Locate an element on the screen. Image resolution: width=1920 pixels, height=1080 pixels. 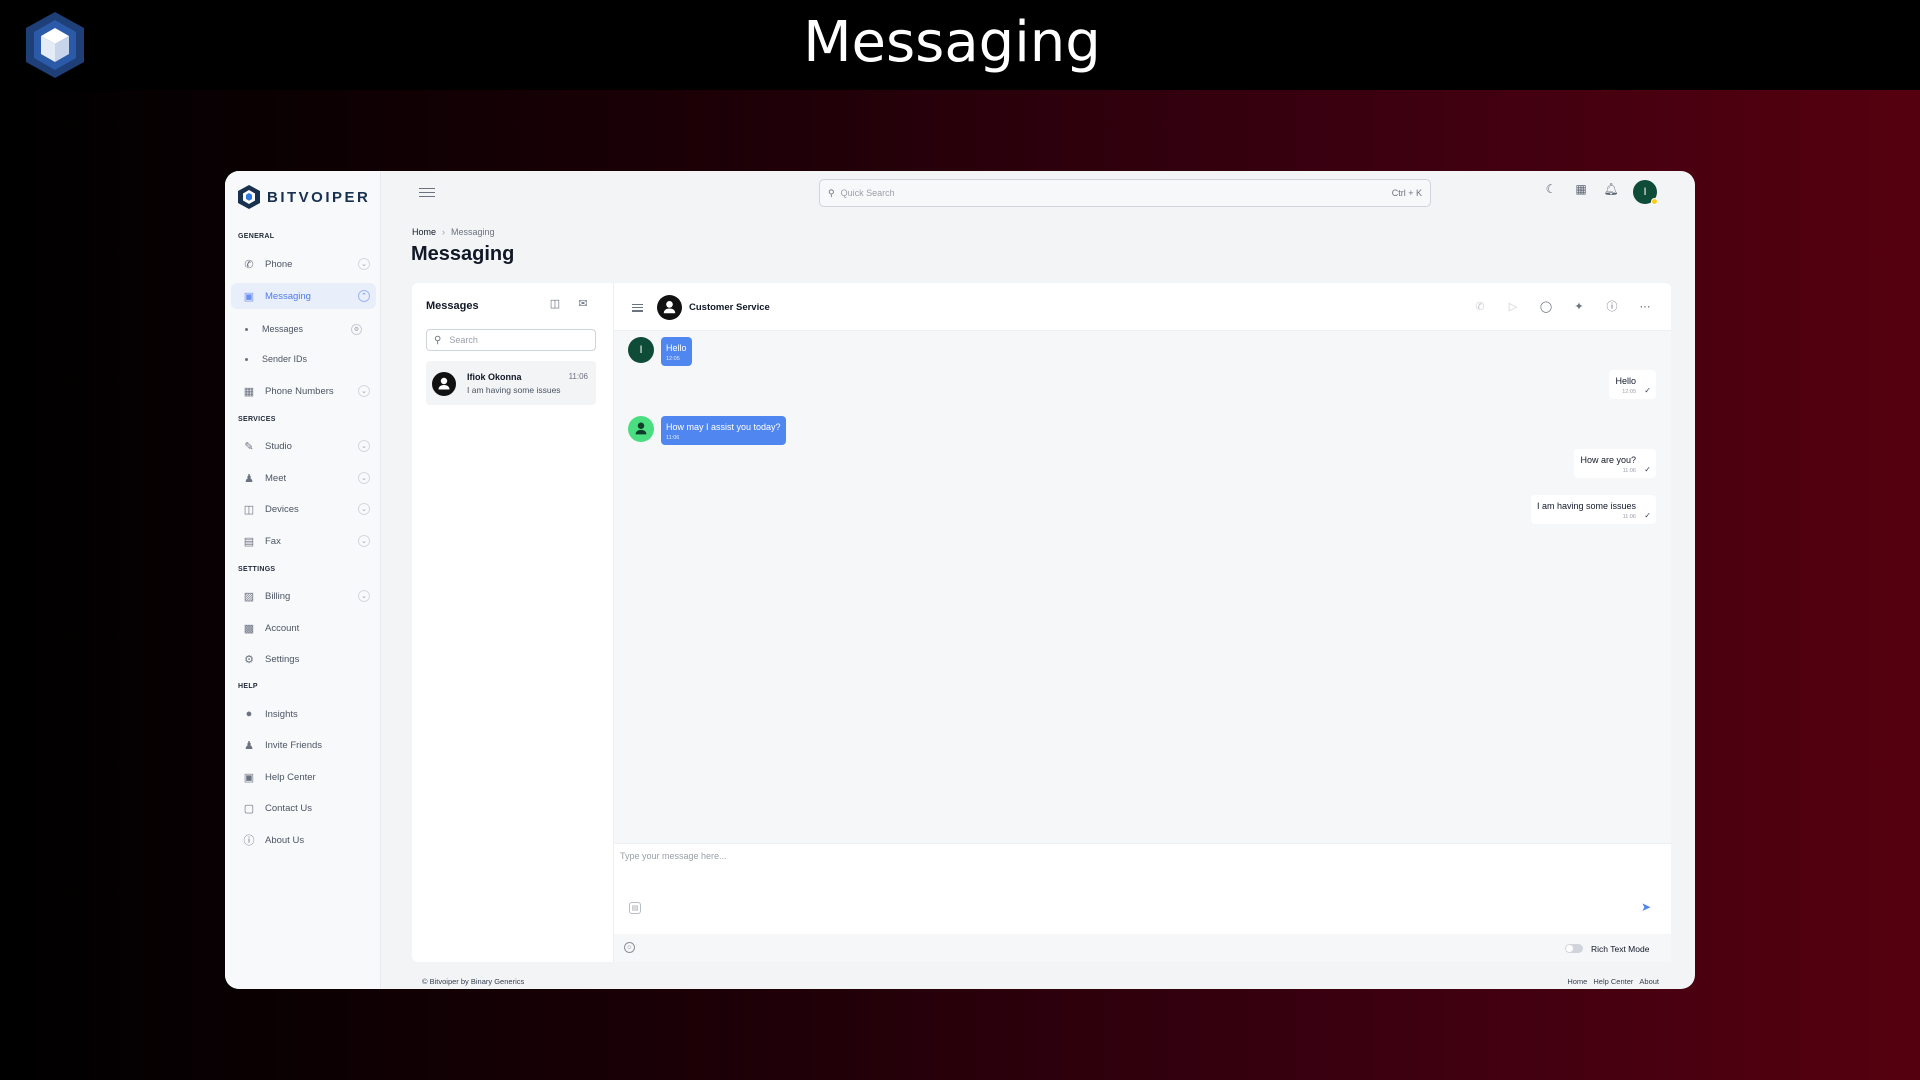
moon-icon: ☾ is located at coordinates (1551, 189).